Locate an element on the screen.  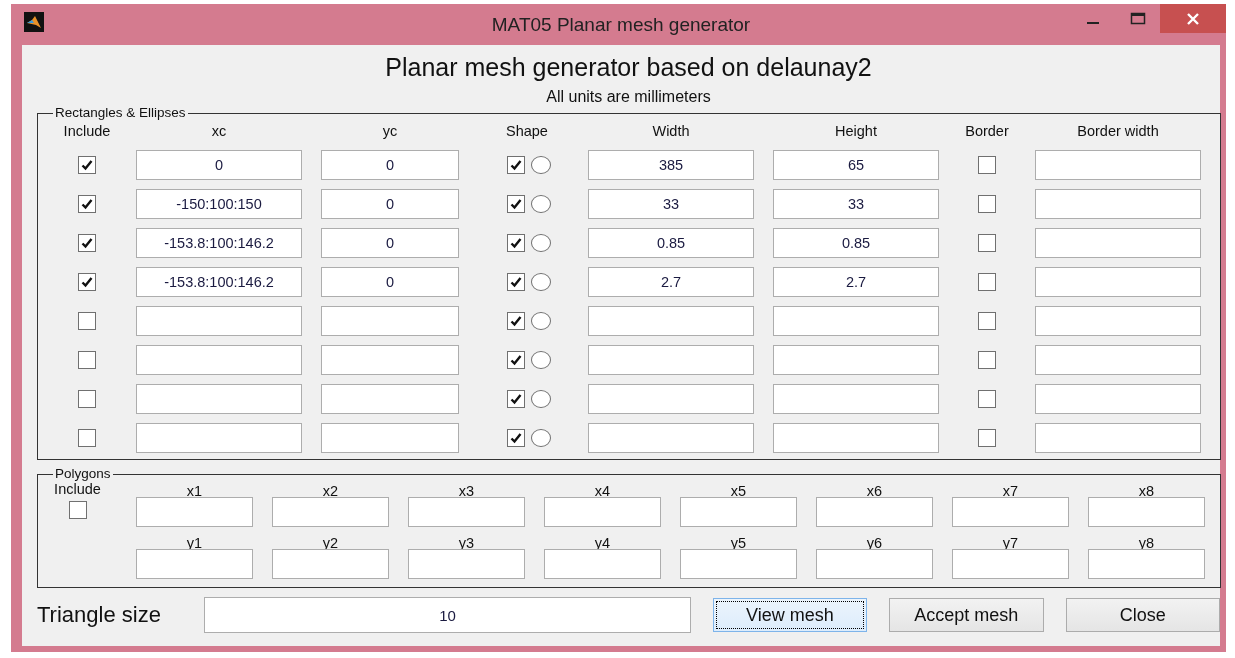
input-field: 10 is located at coordinates (447, 615).